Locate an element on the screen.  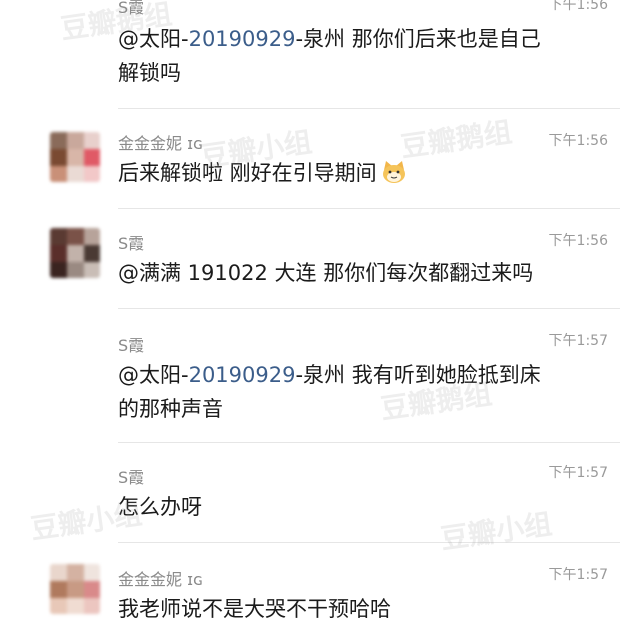
message-text: @太阳-20190929-泉州 那你们后来也是自己 解锁吗 is located at coordinates (329, 56).